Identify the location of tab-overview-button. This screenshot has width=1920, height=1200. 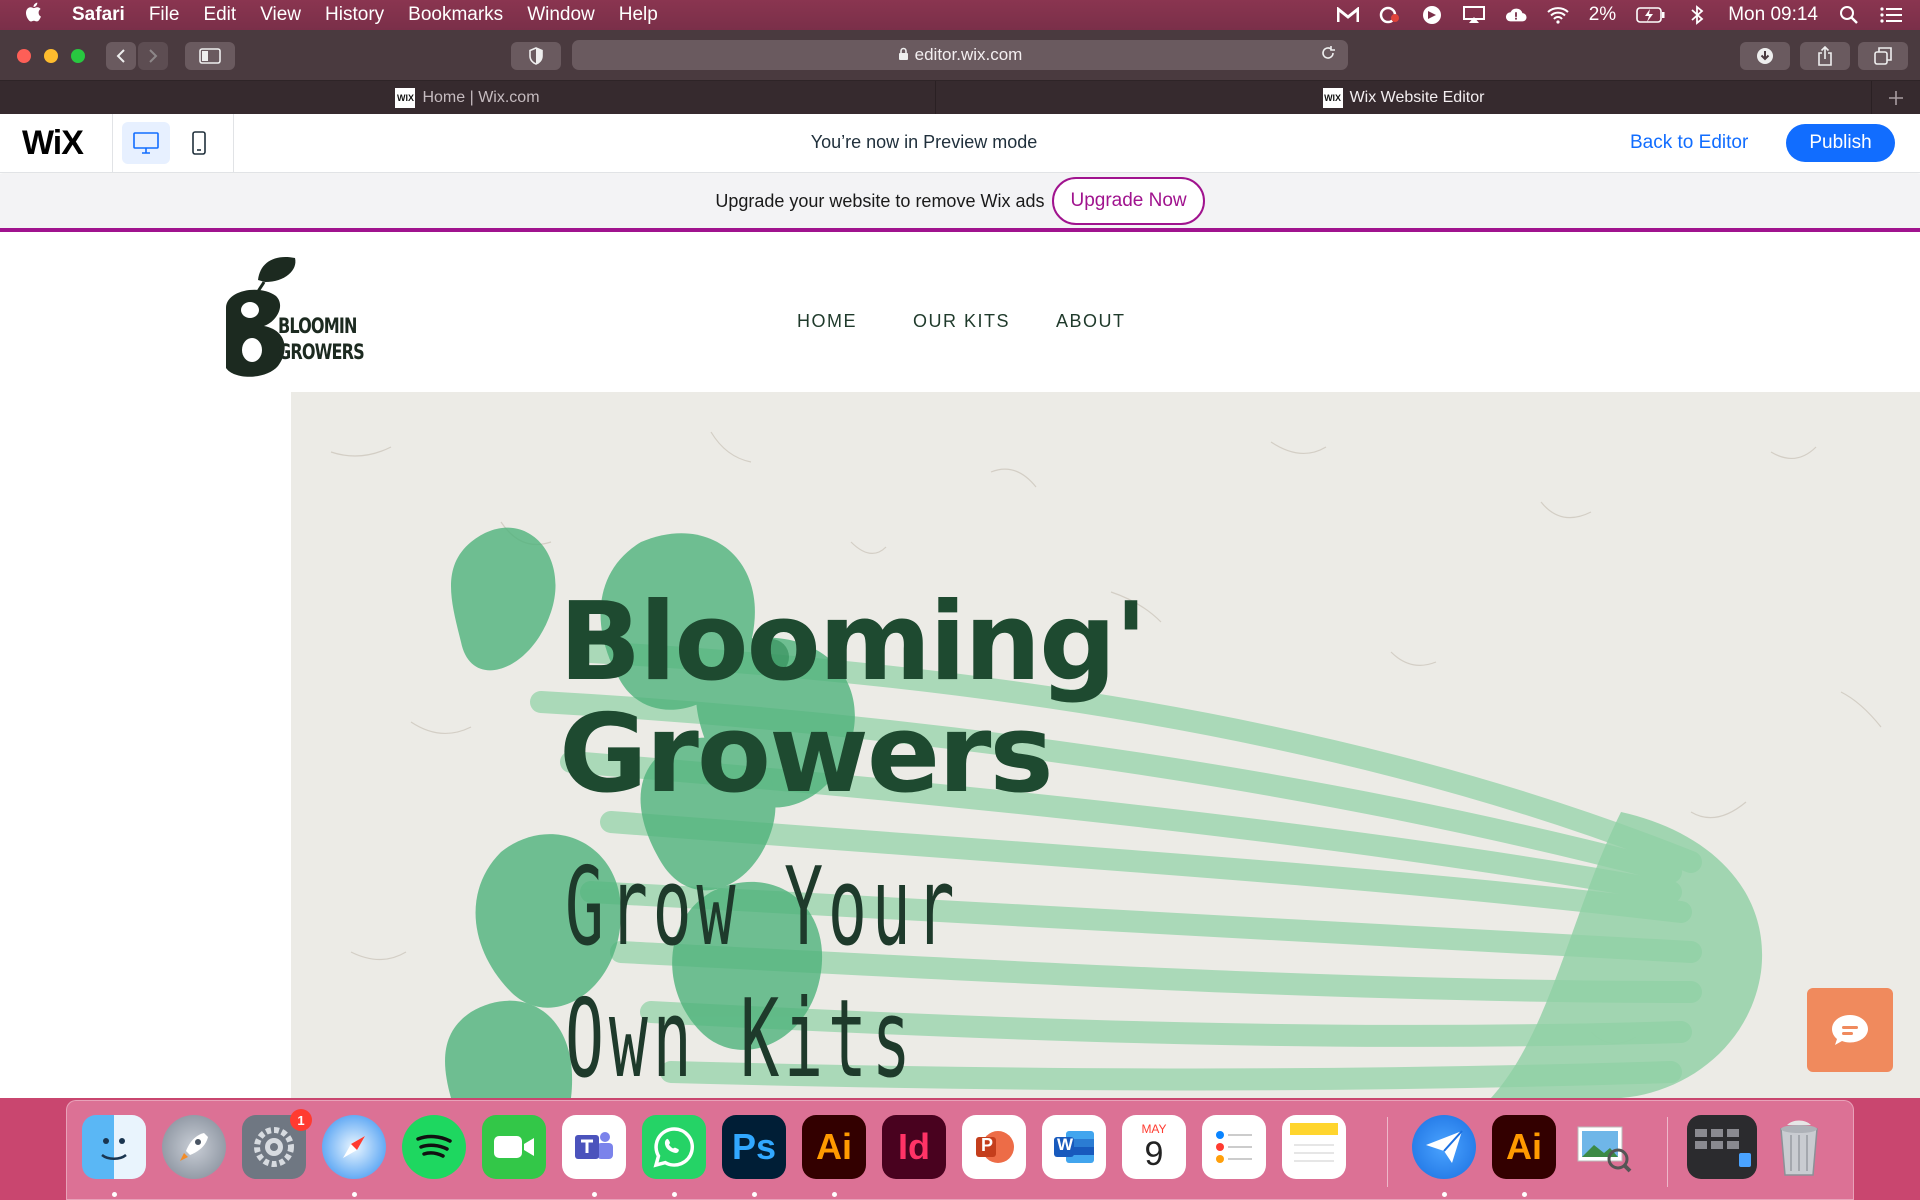
(1883, 56).